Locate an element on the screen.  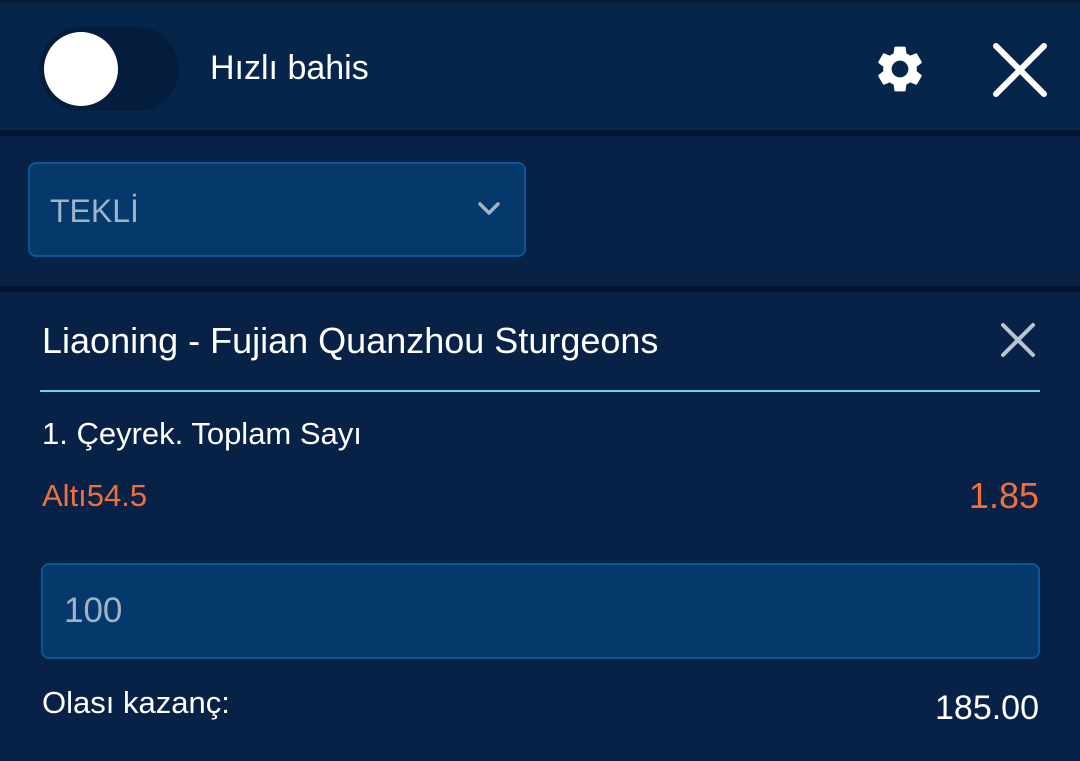
quick-bet-label: Hızlı bahis is located at coordinates (289, 68).